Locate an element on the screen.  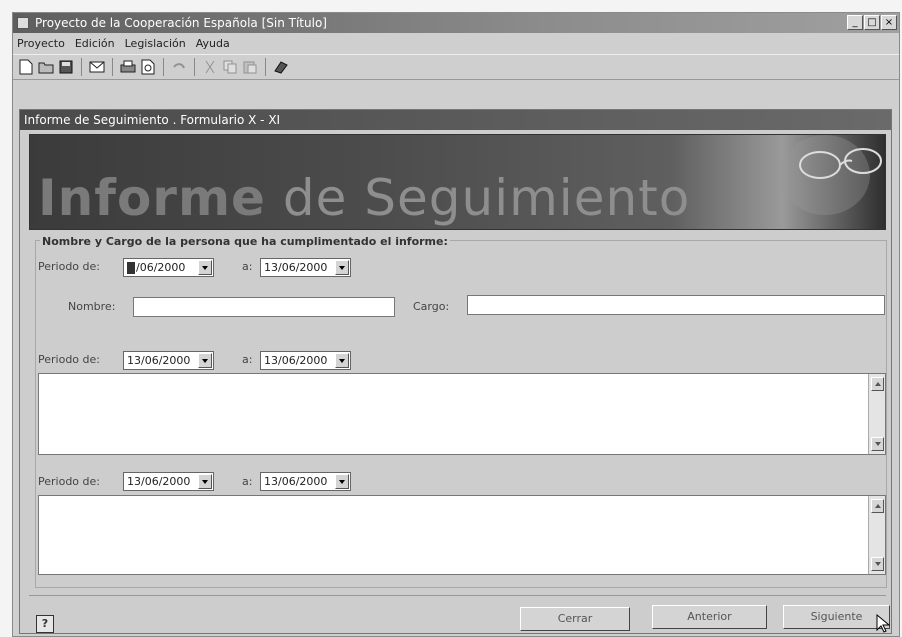
cargo-input is located at coordinates (676, 305).